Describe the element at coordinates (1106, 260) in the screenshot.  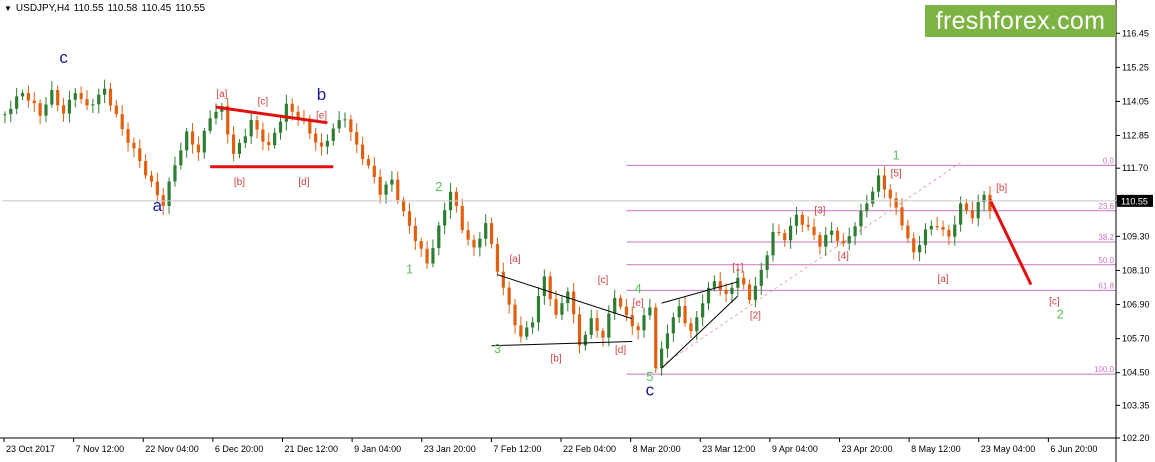
I see `fib-level-label: 50.0` at that location.